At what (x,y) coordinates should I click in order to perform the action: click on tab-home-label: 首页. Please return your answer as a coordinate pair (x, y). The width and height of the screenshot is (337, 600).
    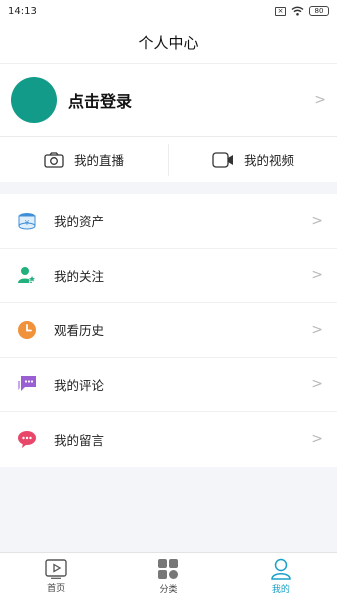
    Looking at the image, I should click on (56, 589).